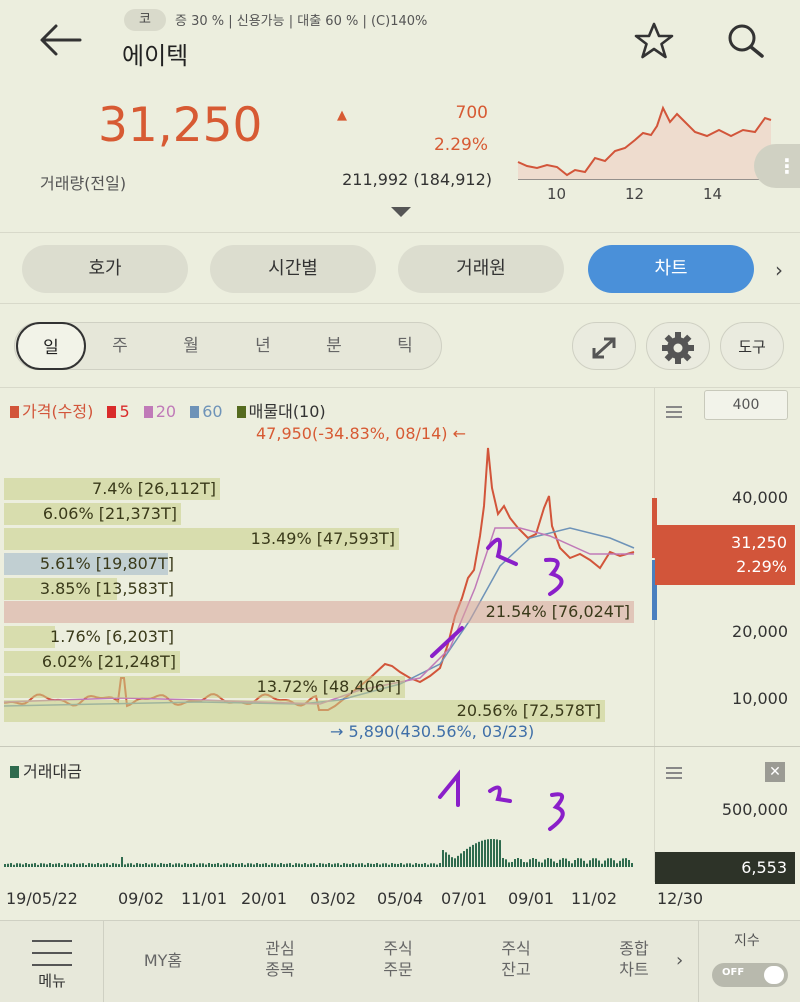 The width and height of the screenshot is (800, 1002). What do you see at coordinates (654, 40) in the screenshot?
I see `star-icon` at bounding box center [654, 40].